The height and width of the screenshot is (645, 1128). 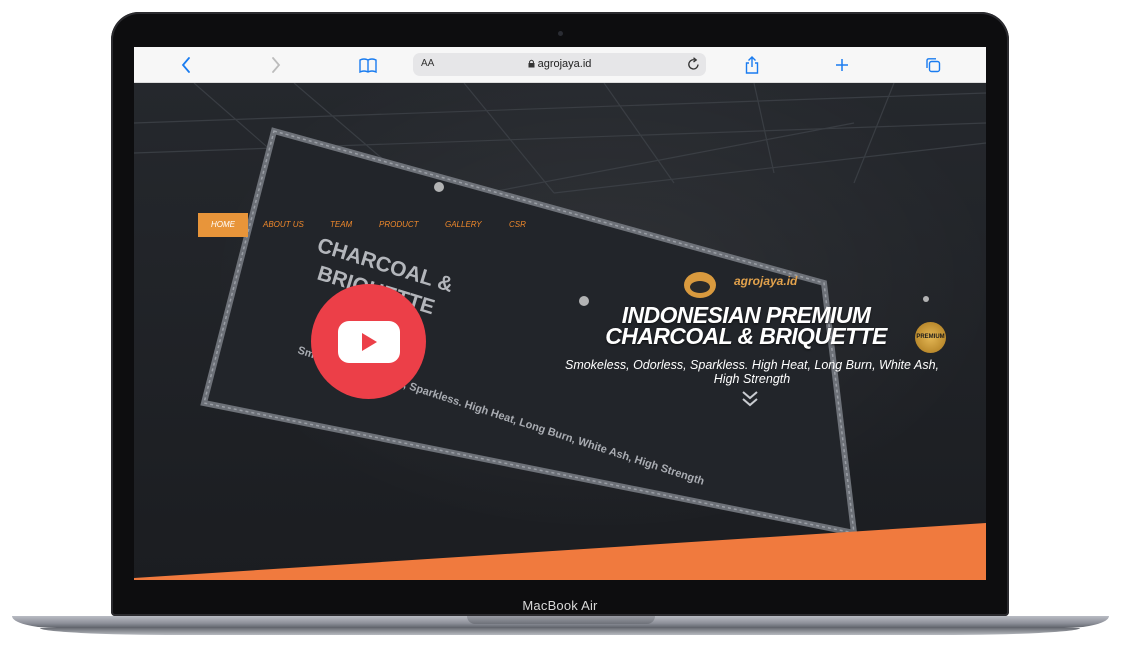 I want to click on new-tab-icon, so click(x=842, y=65).